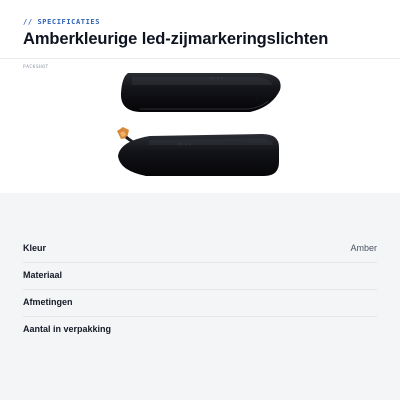  What do you see at coordinates (200, 303) in the screenshot?
I see `spec-row-dimensions: Afmetingen` at bounding box center [200, 303].